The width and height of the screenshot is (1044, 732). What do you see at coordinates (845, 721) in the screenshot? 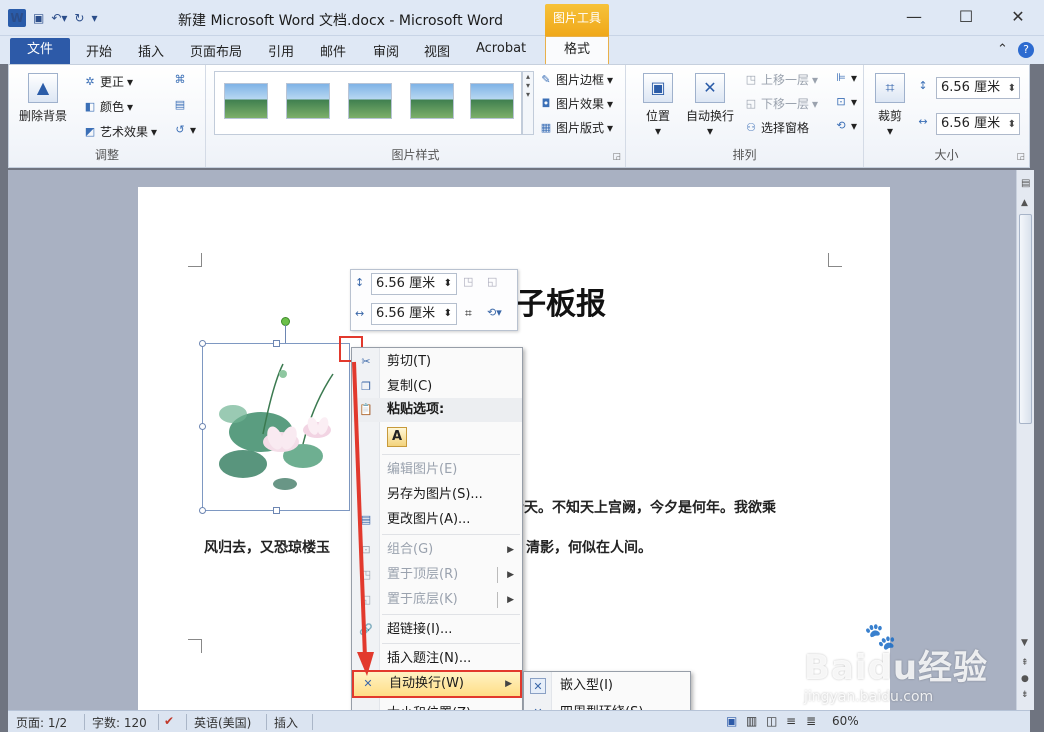
I see `zoom-level: 60%` at bounding box center [845, 721].